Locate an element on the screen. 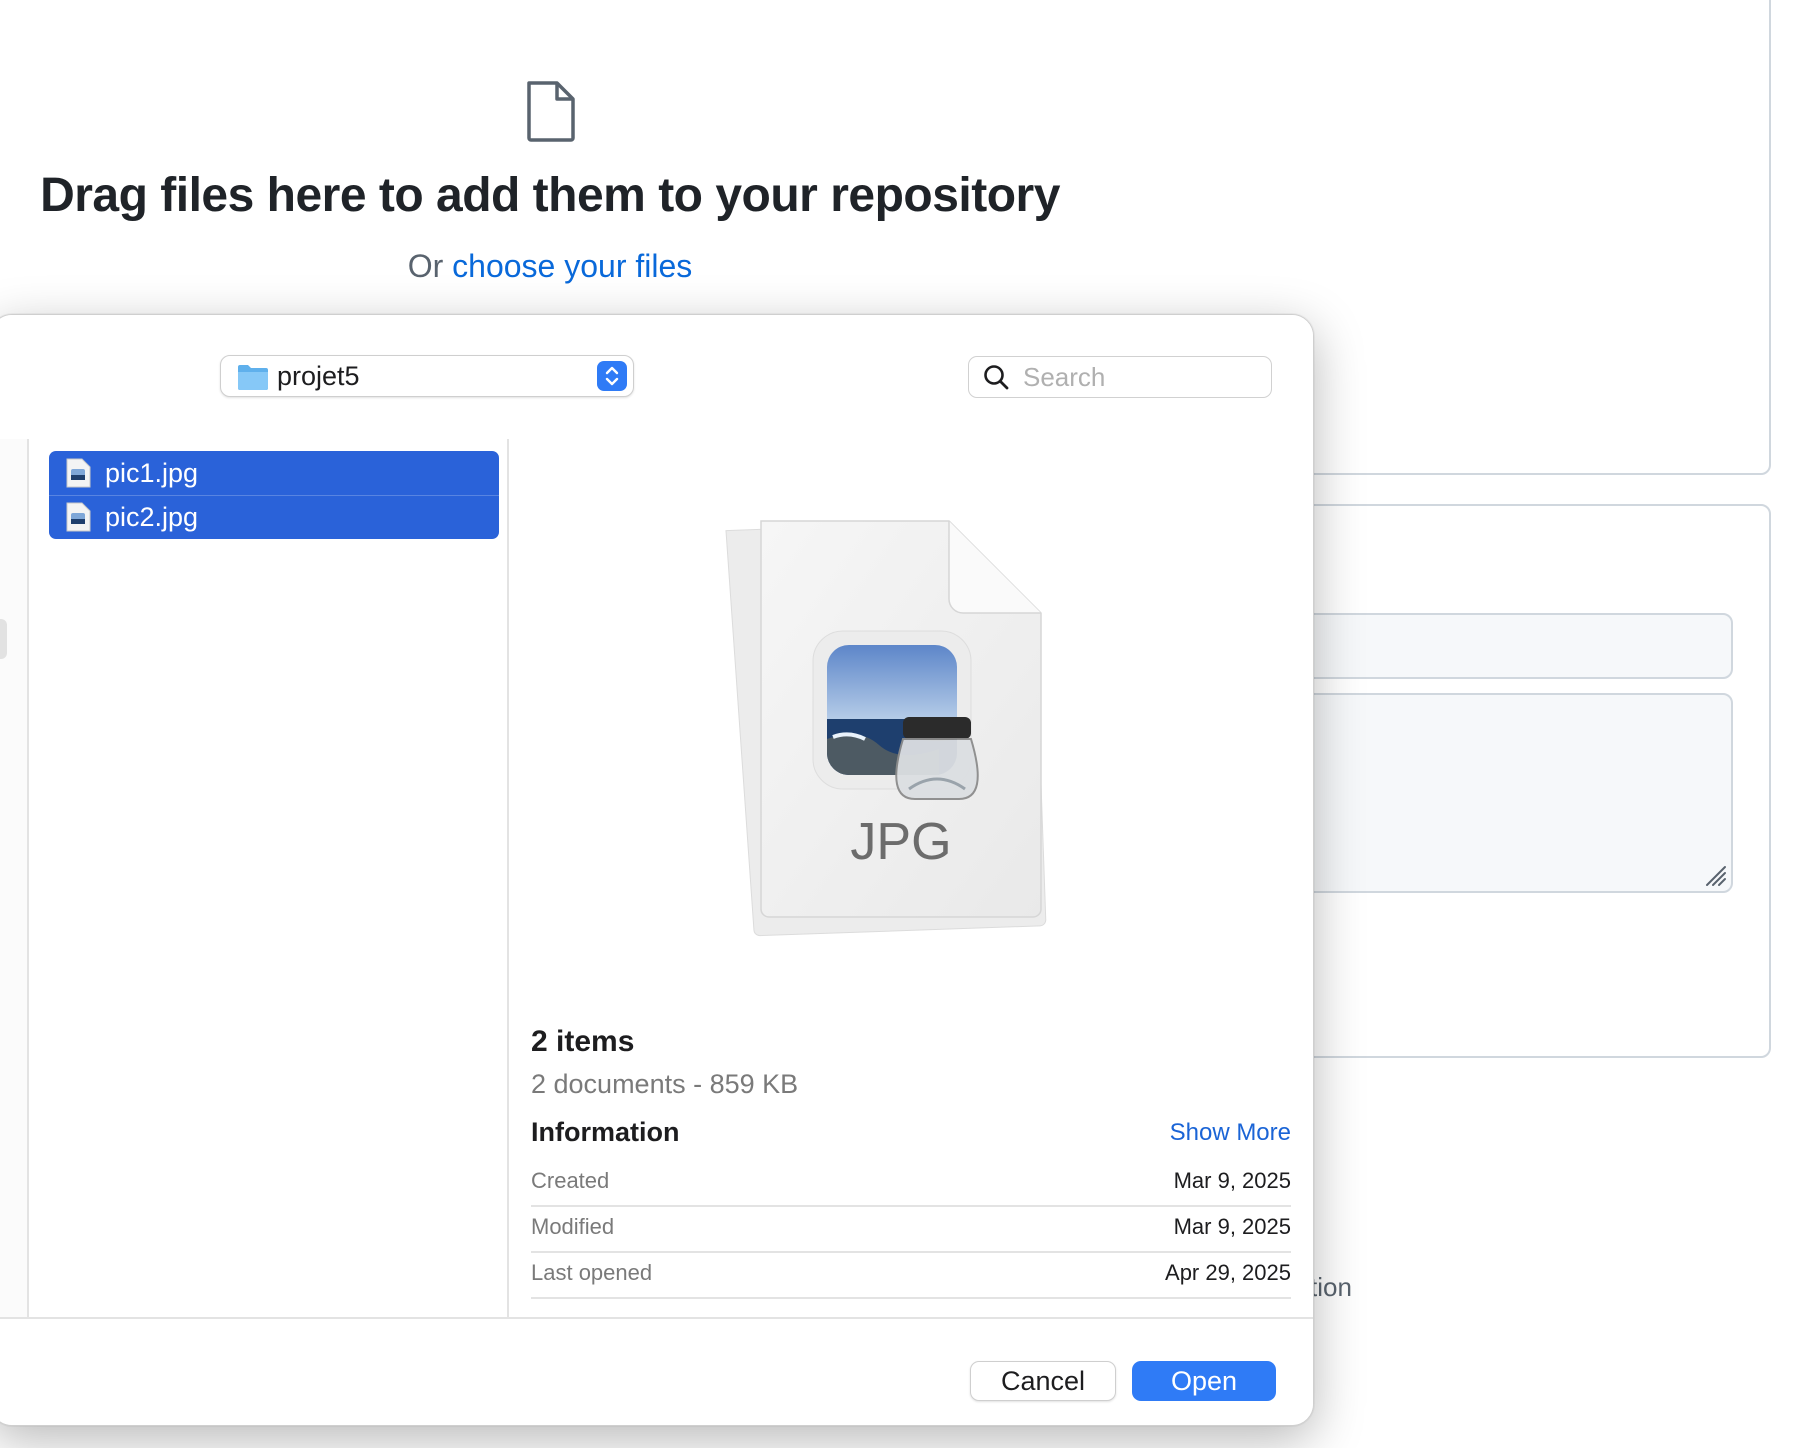  sidebar-tab is located at coordinates (3, 639).